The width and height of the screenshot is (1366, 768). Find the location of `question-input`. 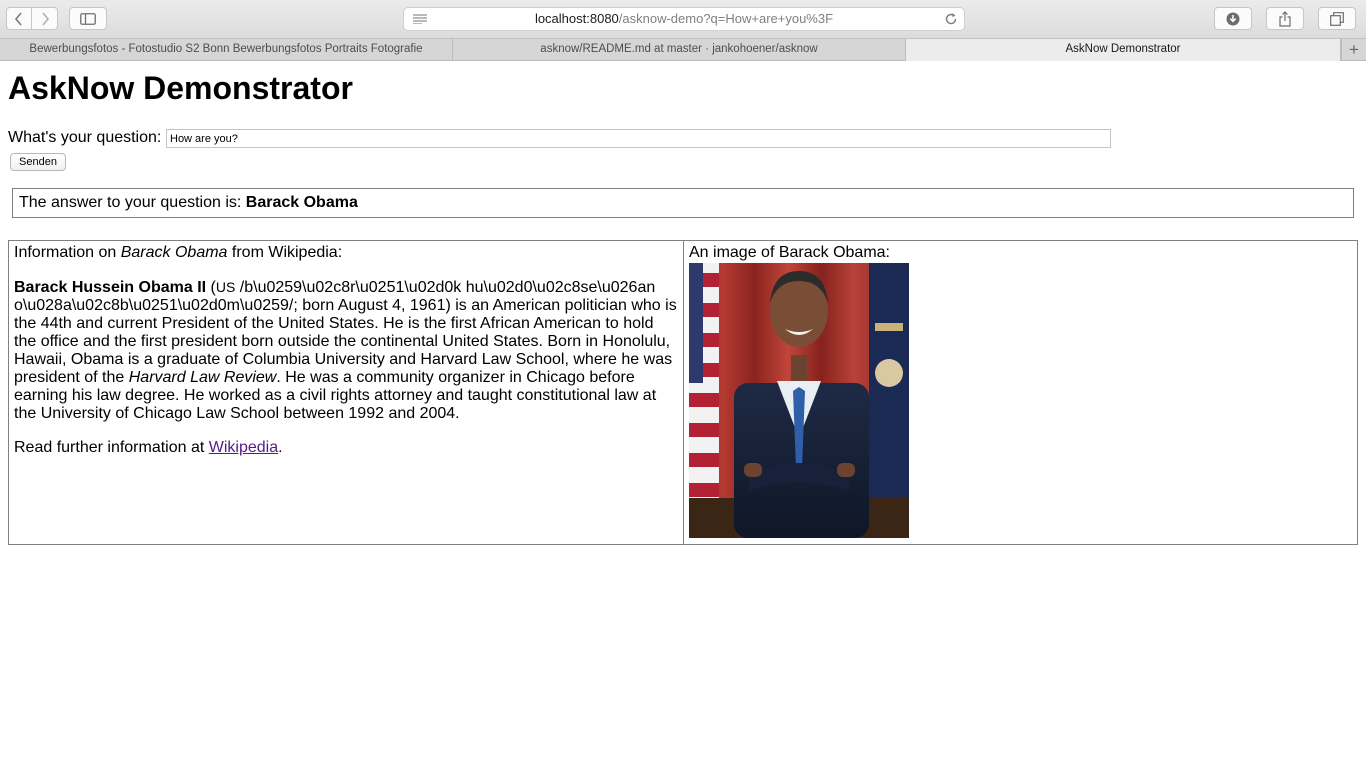

question-input is located at coordinates (638, 138).